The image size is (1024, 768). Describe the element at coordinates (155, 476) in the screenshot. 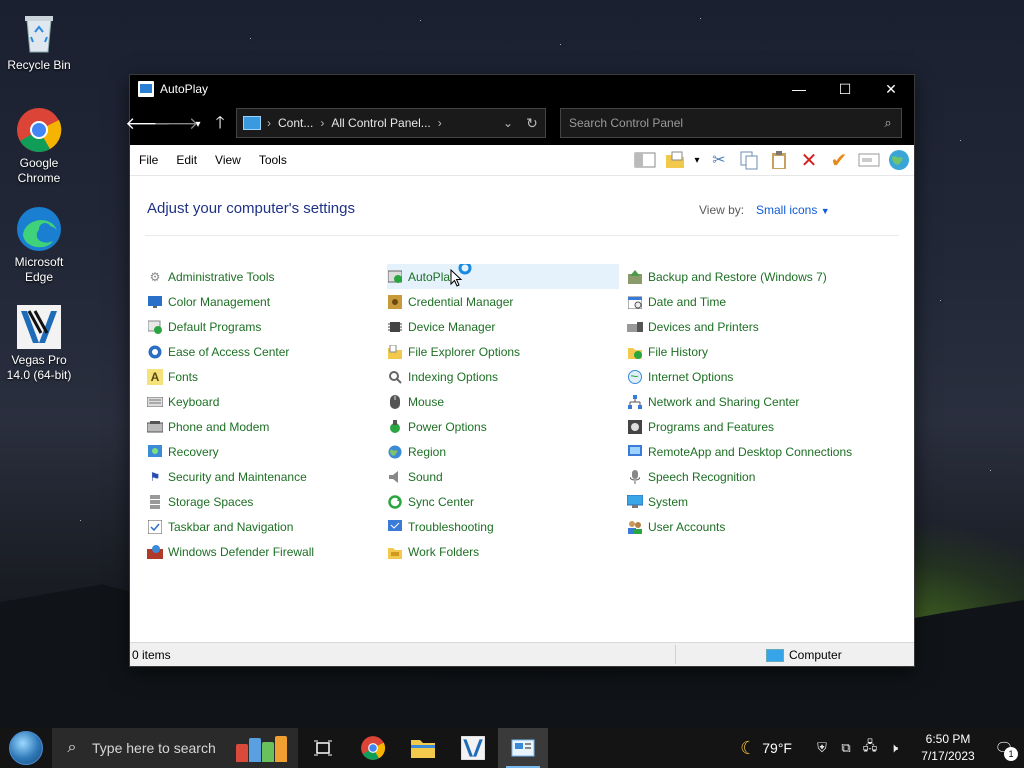

I see `security-maintenance-flag-icon: ⚑` at that location.